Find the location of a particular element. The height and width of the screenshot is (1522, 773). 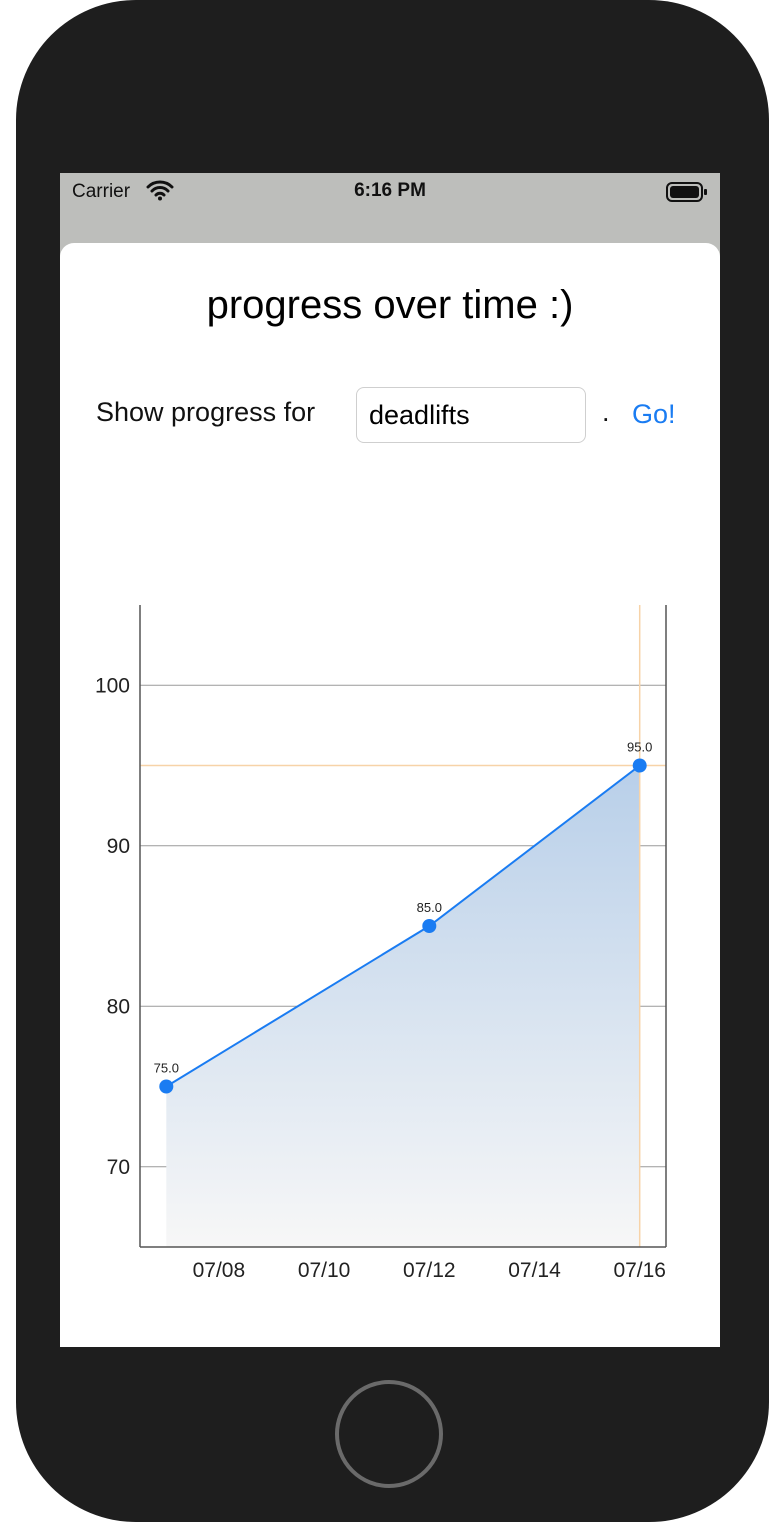

x-tick-label: 07/08 is located at coordinates (219, 1270).